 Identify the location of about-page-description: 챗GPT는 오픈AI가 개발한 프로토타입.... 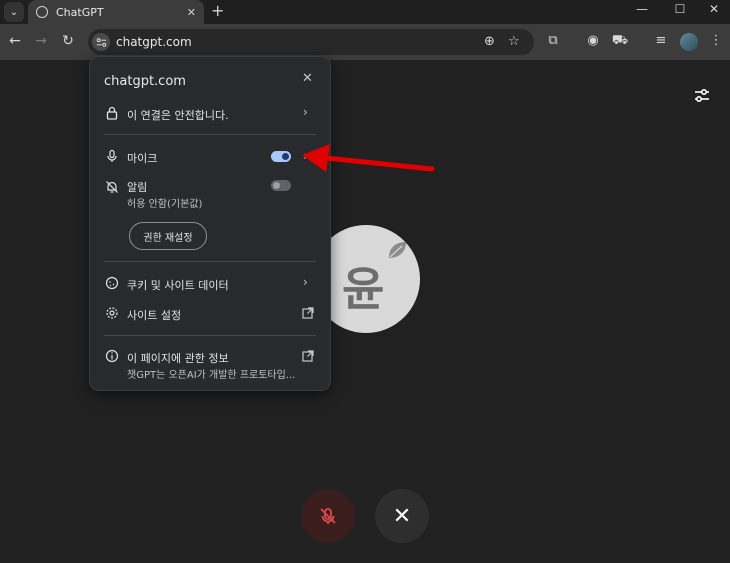
(211, 375).